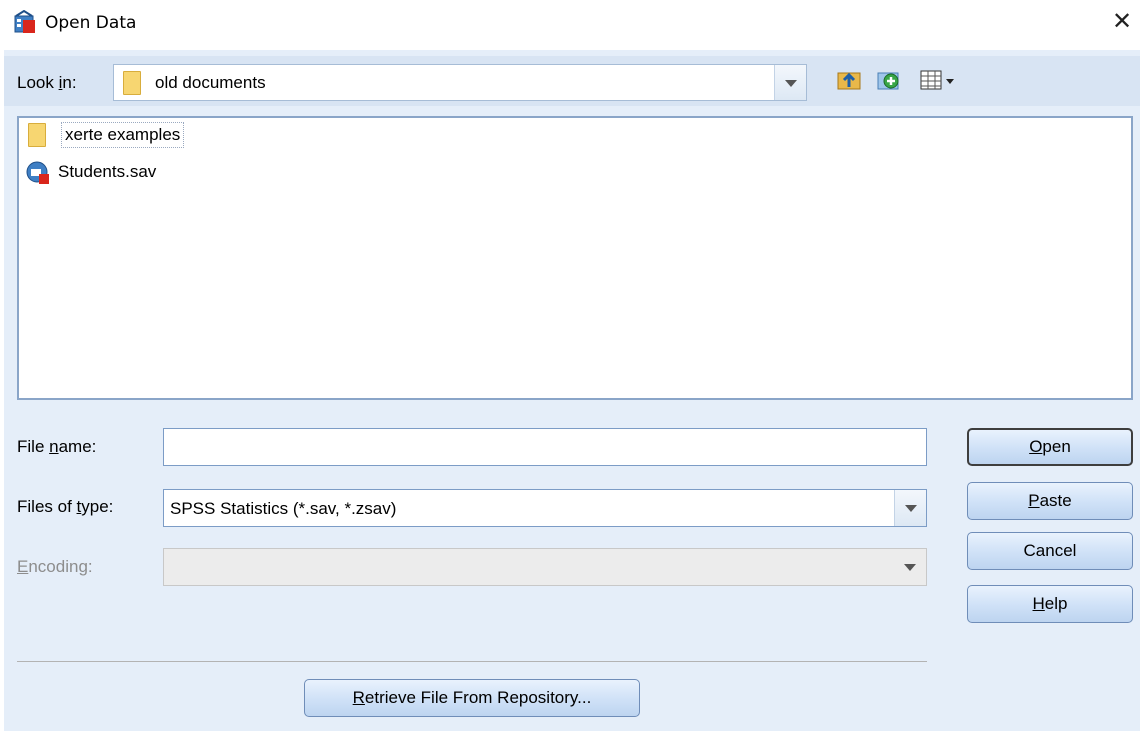 This screenshot has height=731, width=1142. What do you see at coordinates (472, 661) in the screenshot?
I see `divider` at bounding box center [472, 661].